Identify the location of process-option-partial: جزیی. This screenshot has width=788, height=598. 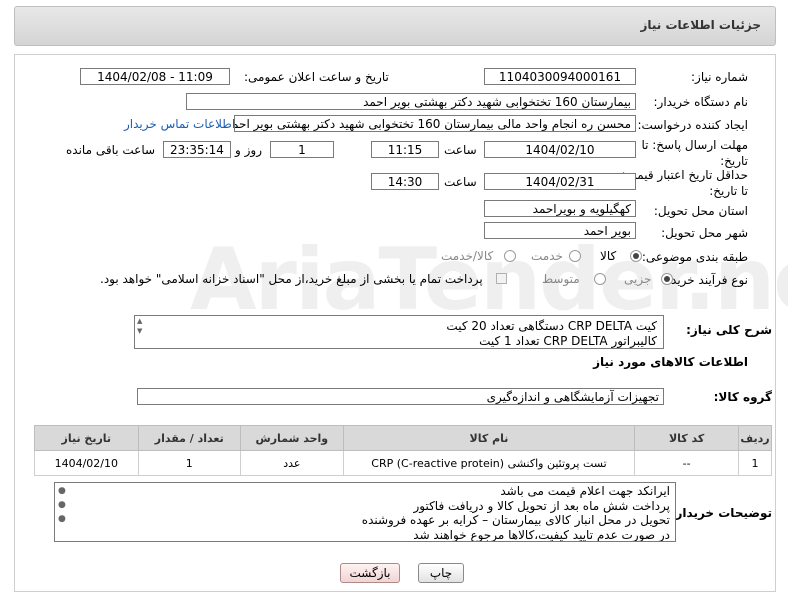
(638, 279).